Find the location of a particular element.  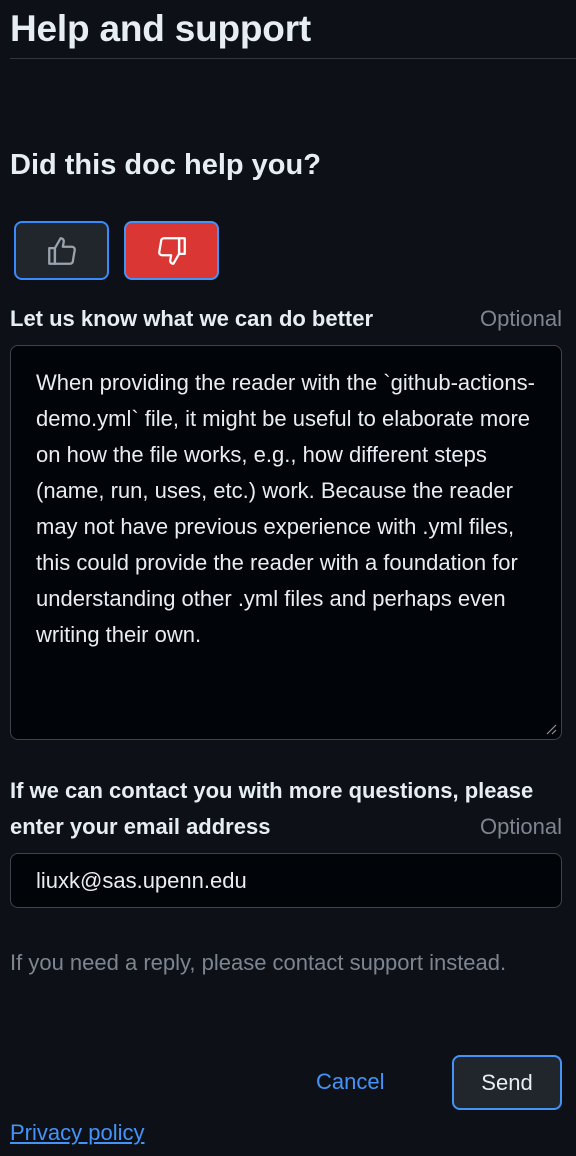

feedback-details-optional: Optional is located at coordinates (521, 318).